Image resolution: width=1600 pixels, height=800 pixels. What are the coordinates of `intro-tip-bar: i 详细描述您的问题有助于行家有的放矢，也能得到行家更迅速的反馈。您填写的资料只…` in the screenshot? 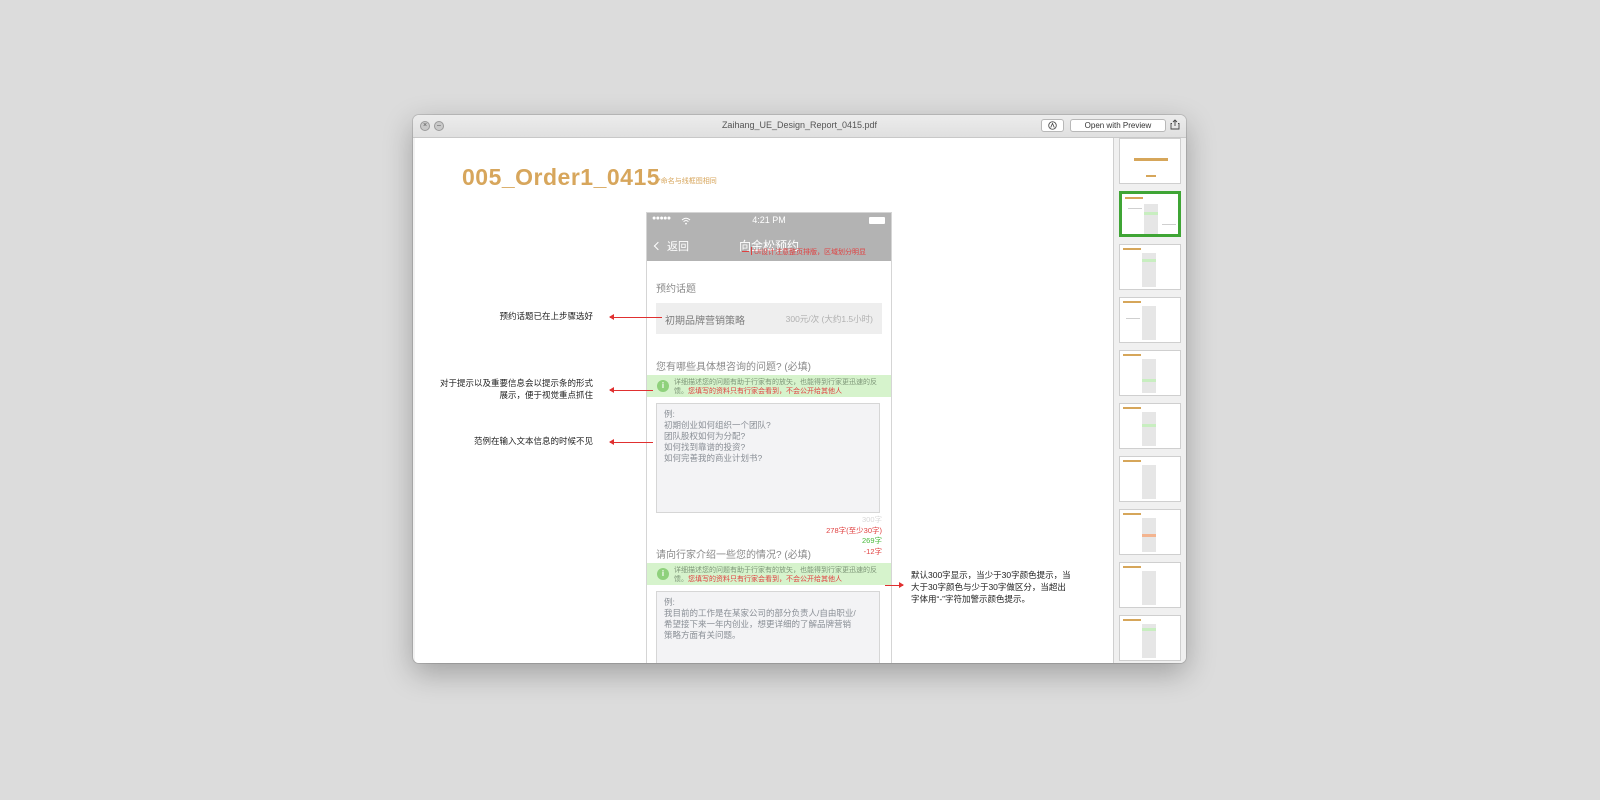 It's located at (769, 574).